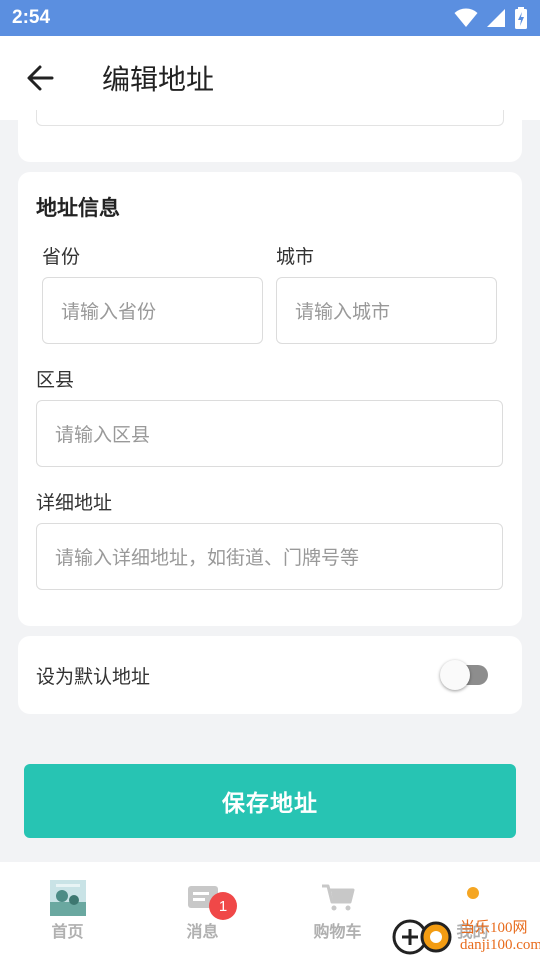 The width and height of the screenshot is (540, 960). What do you see at coordinates (202, 931) in the screenshot?
I see `tab-messages-label: 消息` at bounding box center [202, 931].